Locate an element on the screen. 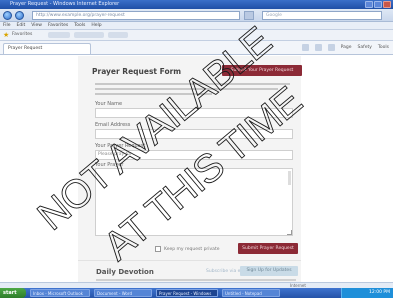 Image resolution: width=393 pixels, height=298 pixels. menu-help: Help is located at coordinates (96, 25).